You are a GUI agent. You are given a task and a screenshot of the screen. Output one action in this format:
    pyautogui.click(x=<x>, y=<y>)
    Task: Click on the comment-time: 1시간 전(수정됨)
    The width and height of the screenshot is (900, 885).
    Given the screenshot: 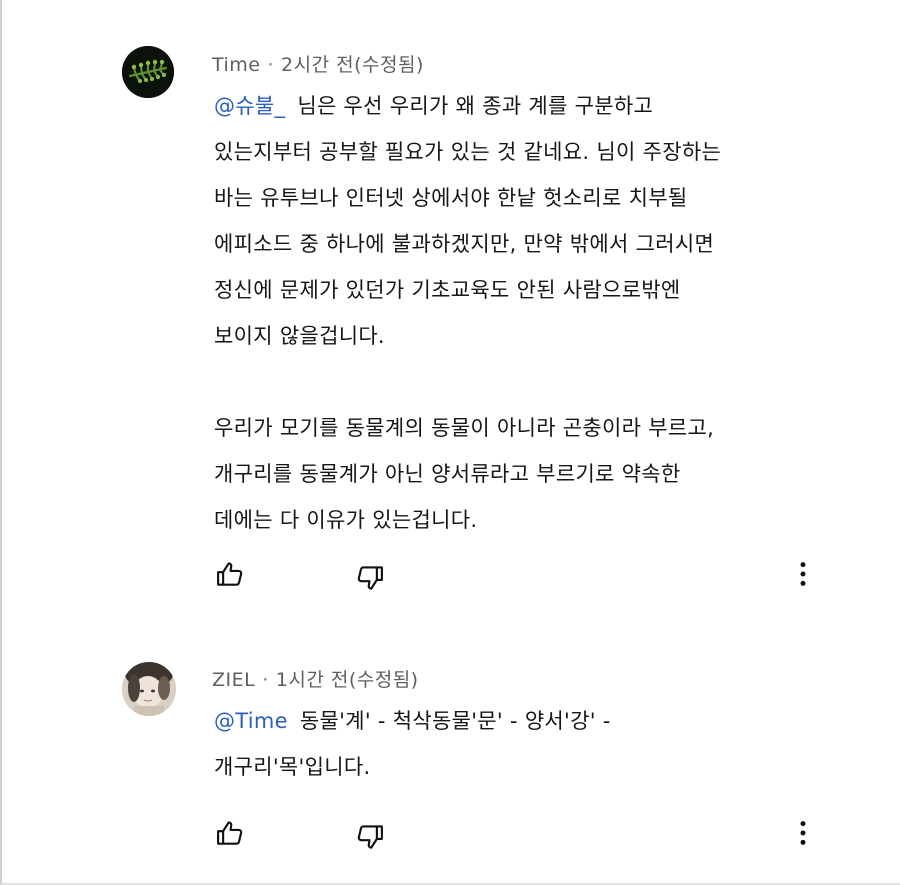 What is the action you would take?
    pyautogui.click(x=347, y=680)
    